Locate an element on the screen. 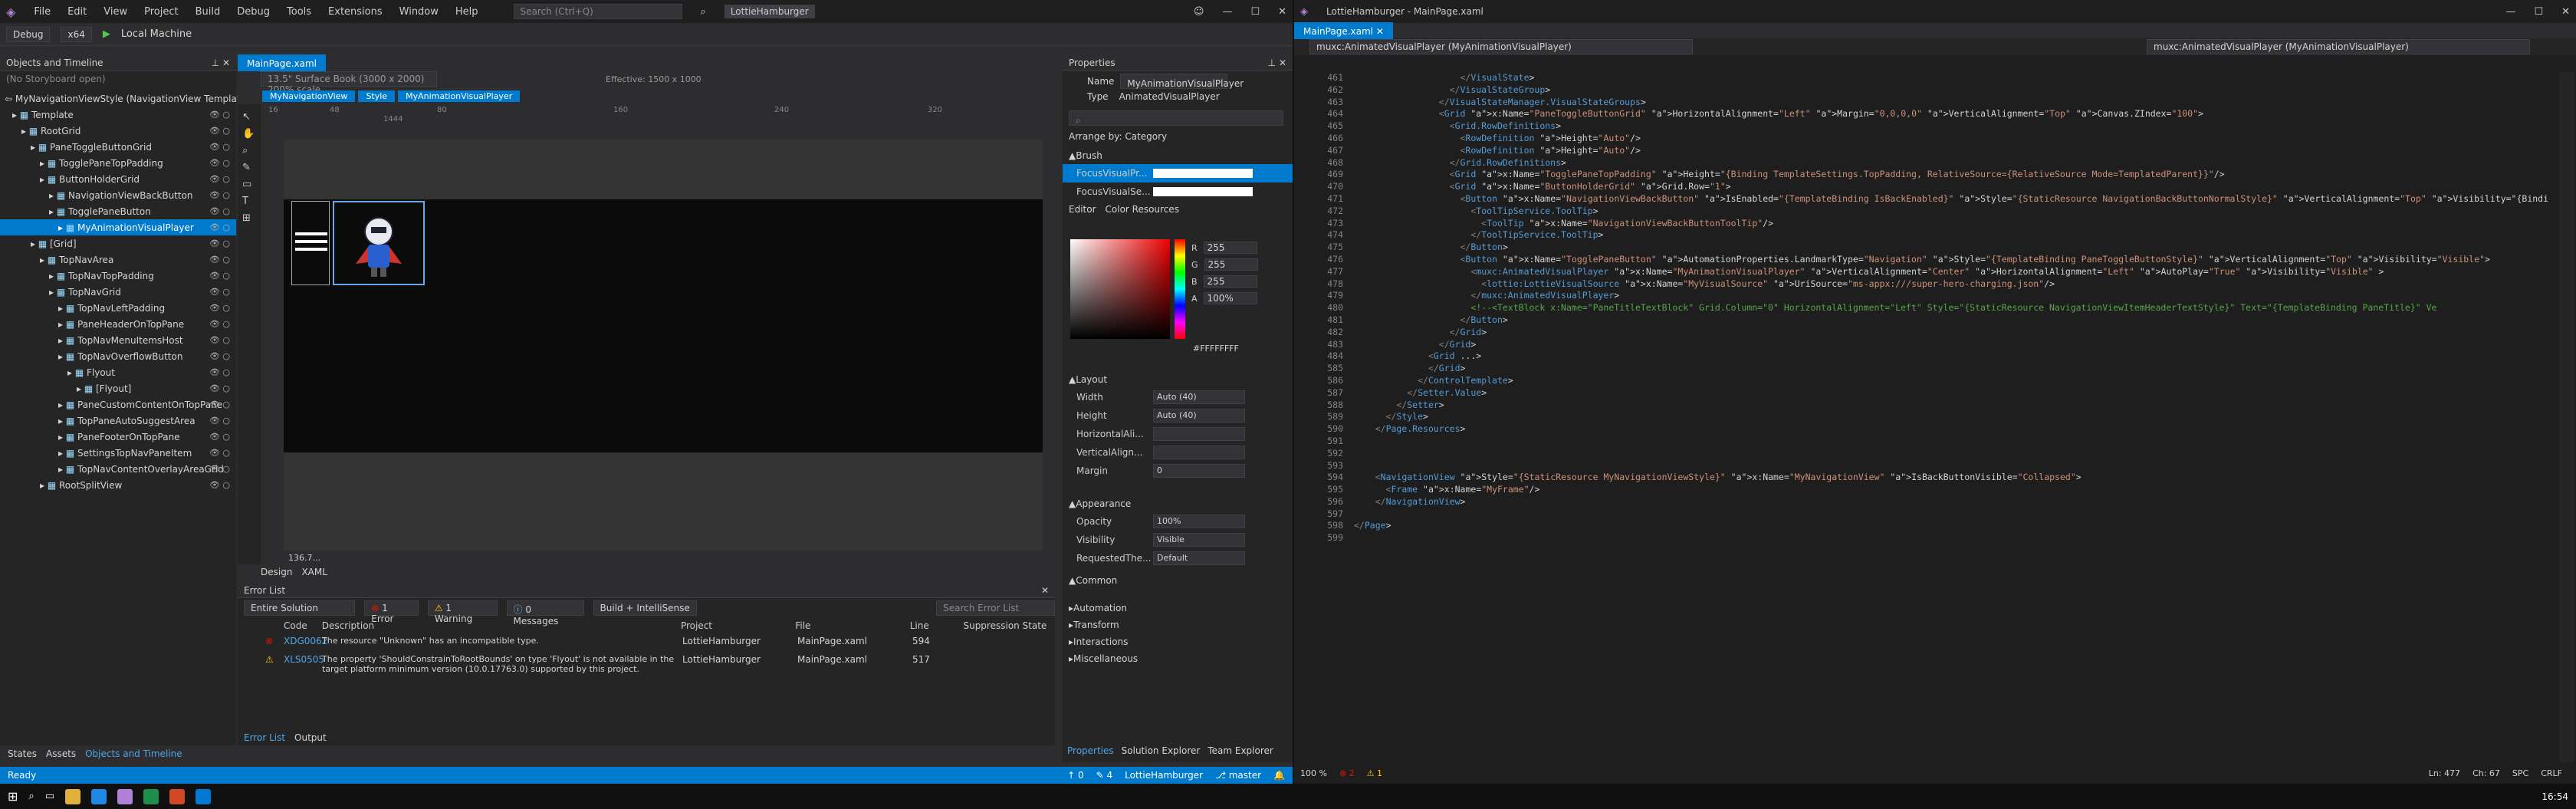  menu-edit: Edit is located at coordinates (77, 12).